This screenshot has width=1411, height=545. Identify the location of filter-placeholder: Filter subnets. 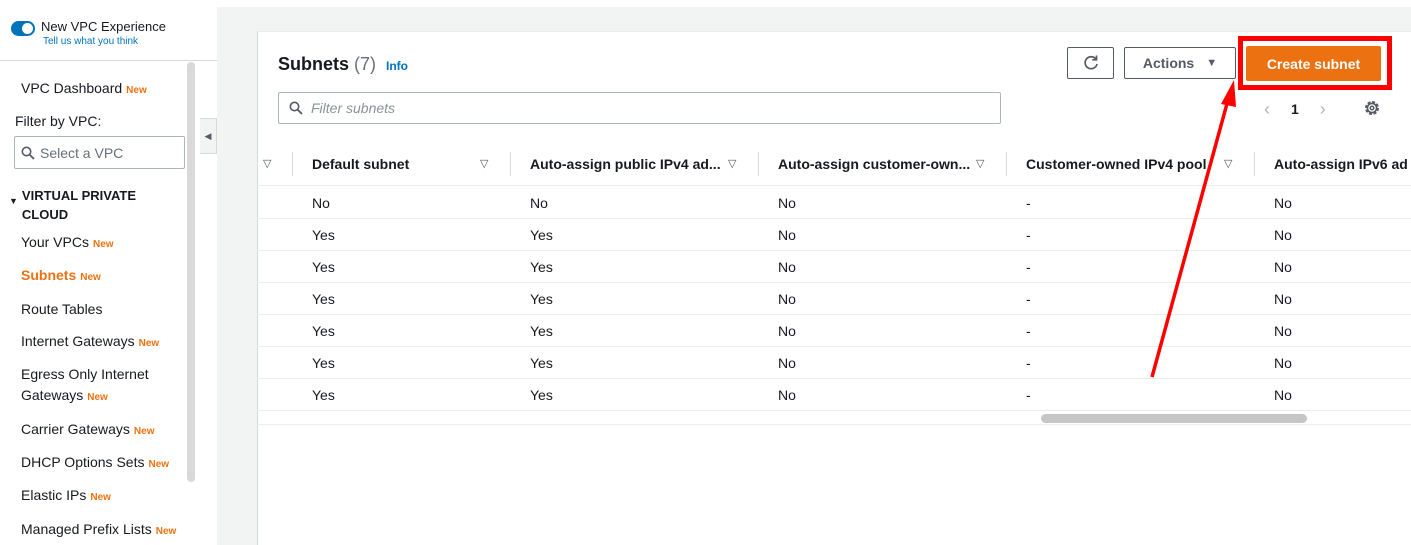
(353, 108).